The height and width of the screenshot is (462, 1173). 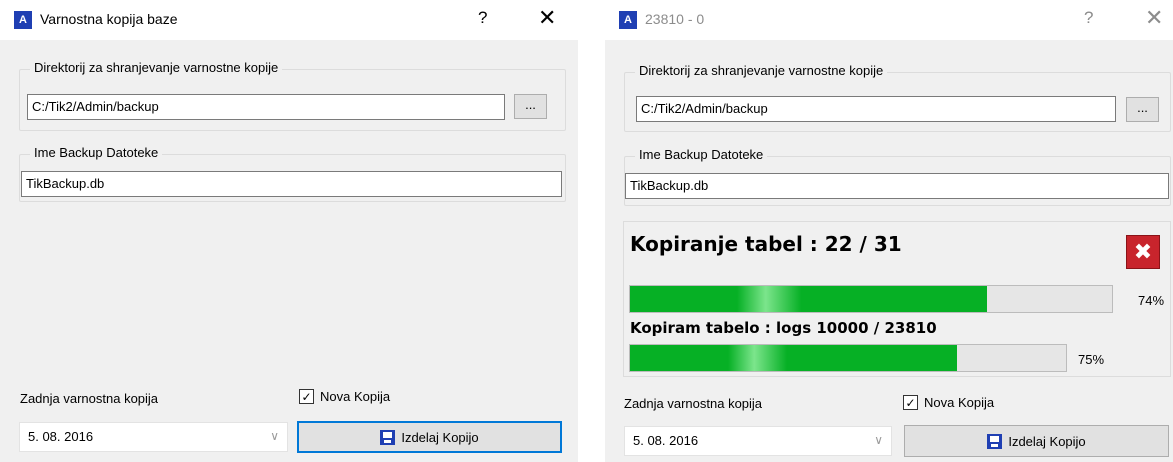 What do you see at coordinates (766, 244) in the screenshot?
I see `table-progress-heading: Kopiranje tabel : 22 / 31` at bounding box center [766, 244].